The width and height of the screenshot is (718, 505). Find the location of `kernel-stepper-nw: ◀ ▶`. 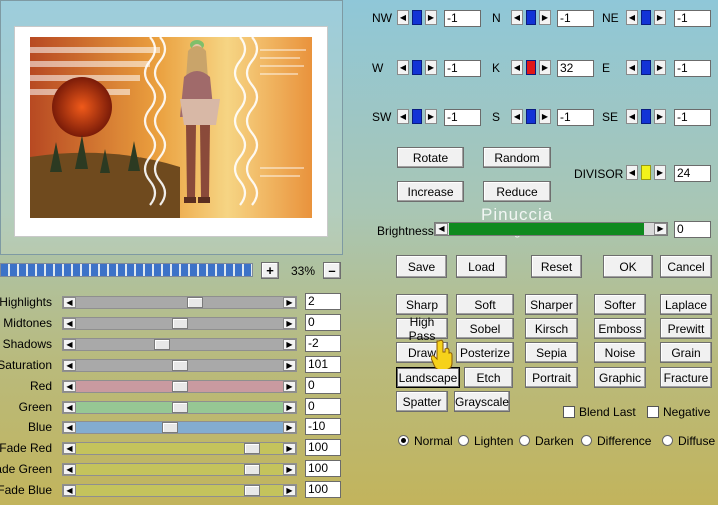

kernel-stepper-nw: ◀ ▶ is located at coordinates (417, 17).